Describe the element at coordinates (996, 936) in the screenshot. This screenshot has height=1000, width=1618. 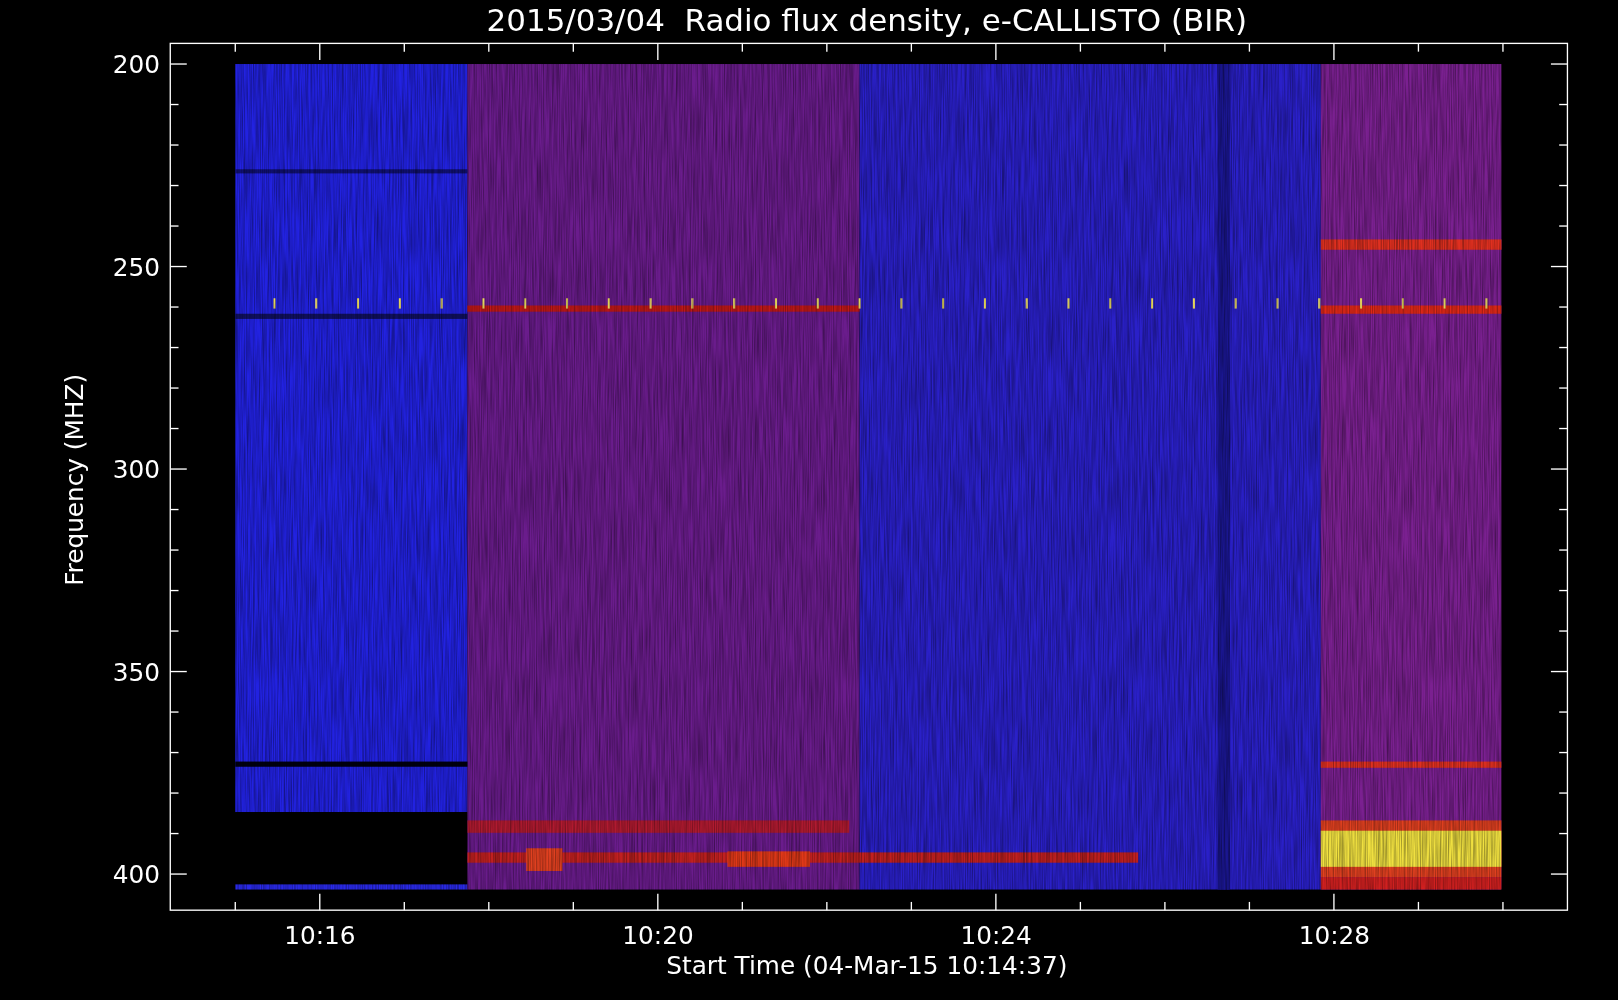
I see `x-tick-label: 10:24` at that location.